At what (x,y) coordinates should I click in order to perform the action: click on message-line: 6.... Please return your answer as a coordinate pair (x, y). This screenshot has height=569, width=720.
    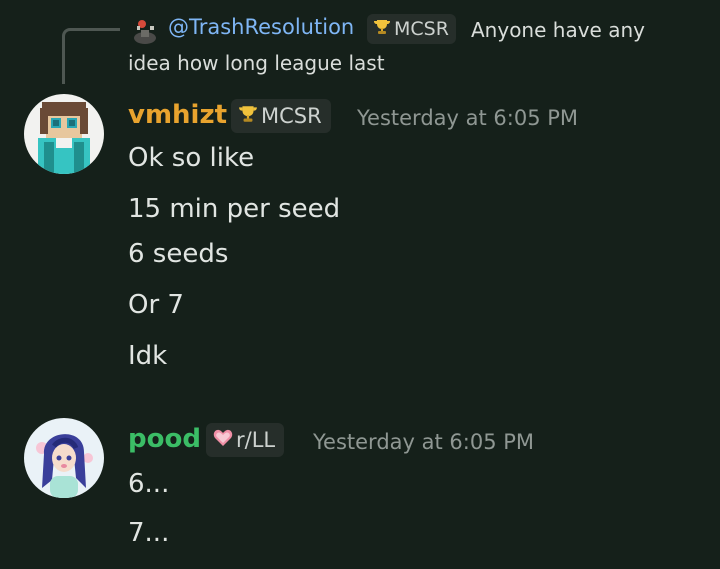
    Looking at the image, I should click on (149, 484).